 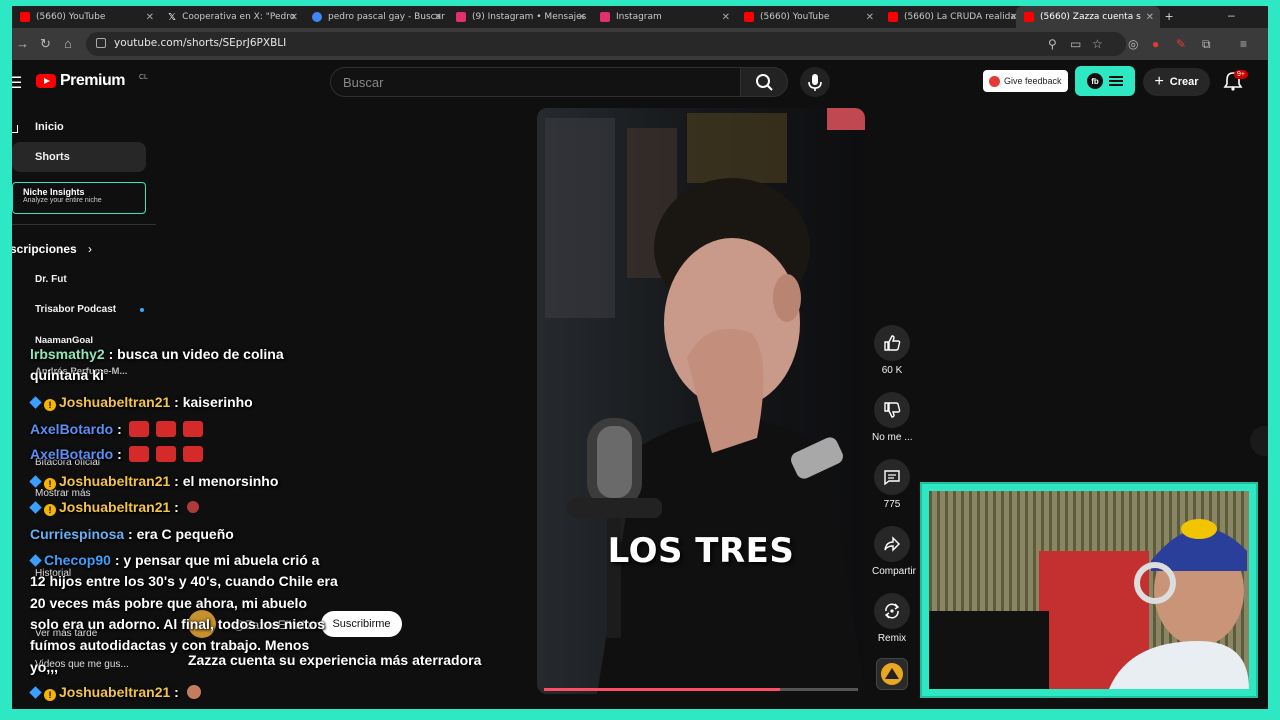 What do you see at coordinates (892, 544) in the screenshot?
I see `share-button` at bounding box center [892, 544].